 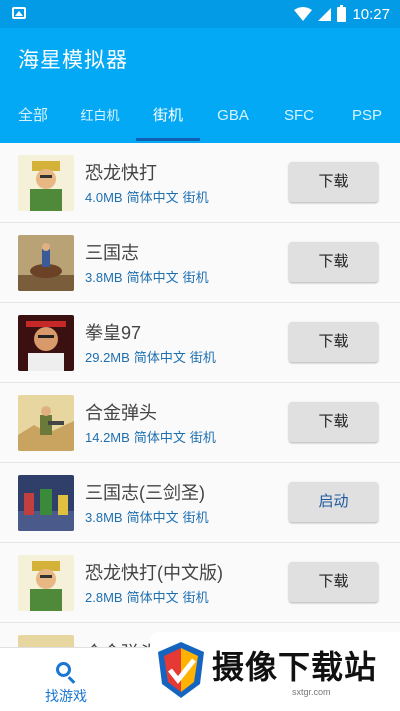 What do you see at coordinates (63, 669) in the screenshot?
I see `search-icon` at bounding box center [63, 669].